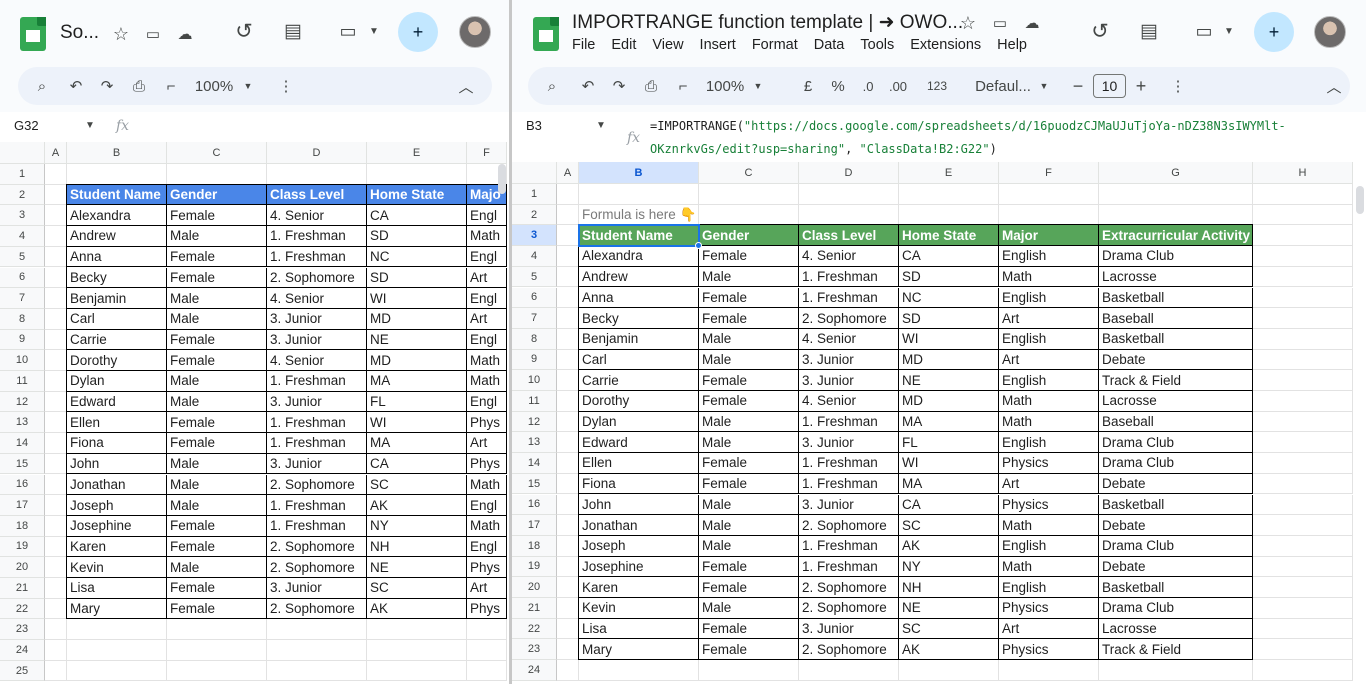  I want to click on name-box: B3, so click(534, 125).